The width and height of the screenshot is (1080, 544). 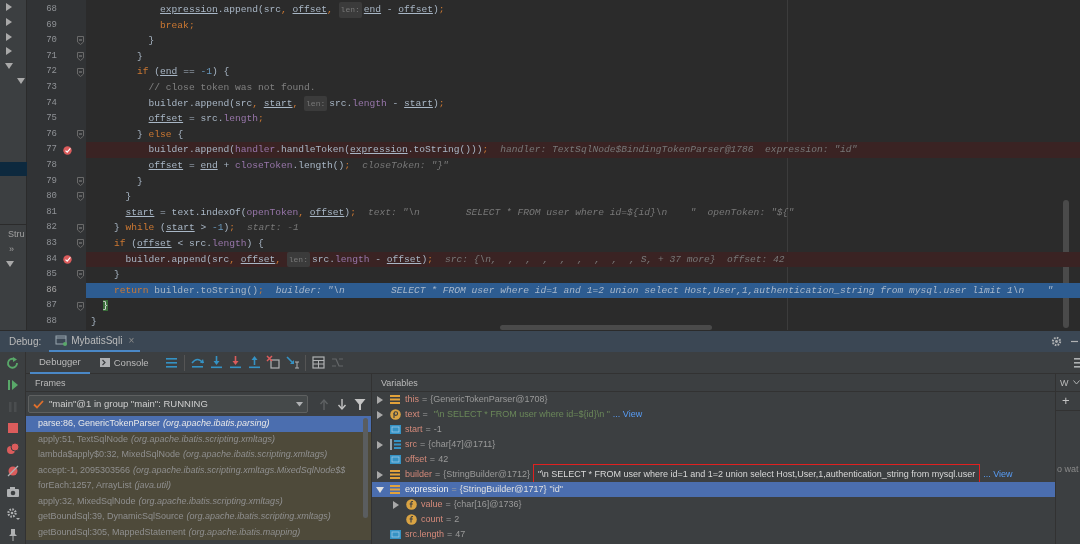 What do you see at coordinates (405, 165) in the screenshot?
I see `inline-debug-value: closeToken: "}"` at bounding box center [405, 165].